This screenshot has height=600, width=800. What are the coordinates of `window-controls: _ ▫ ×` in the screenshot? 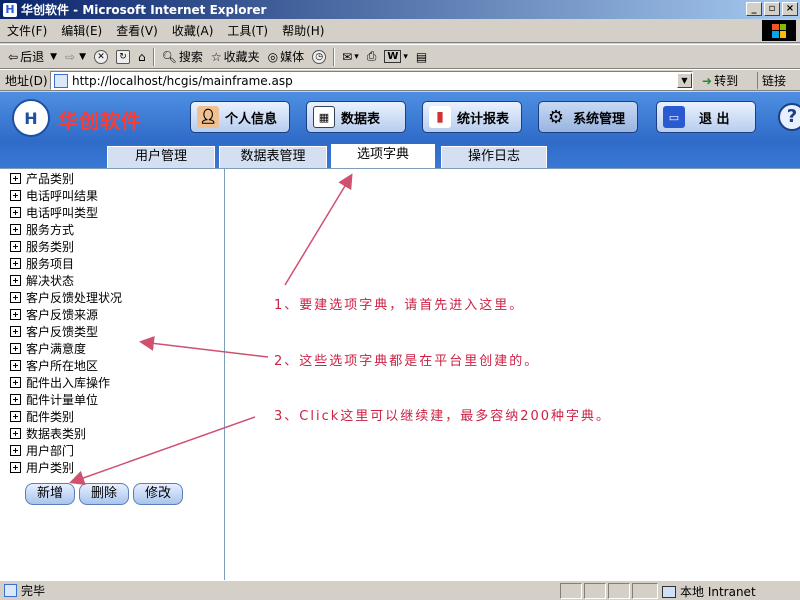 It's located at (772, 9).